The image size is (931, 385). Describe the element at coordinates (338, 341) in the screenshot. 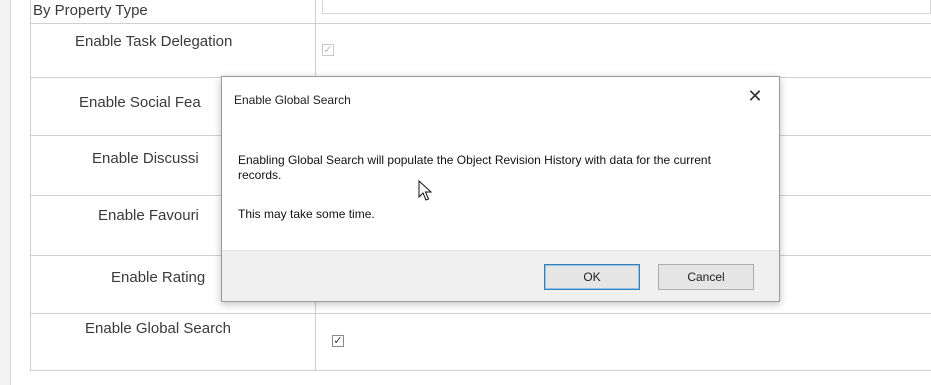

I see `global-search-checkbox: ✓` at that location.